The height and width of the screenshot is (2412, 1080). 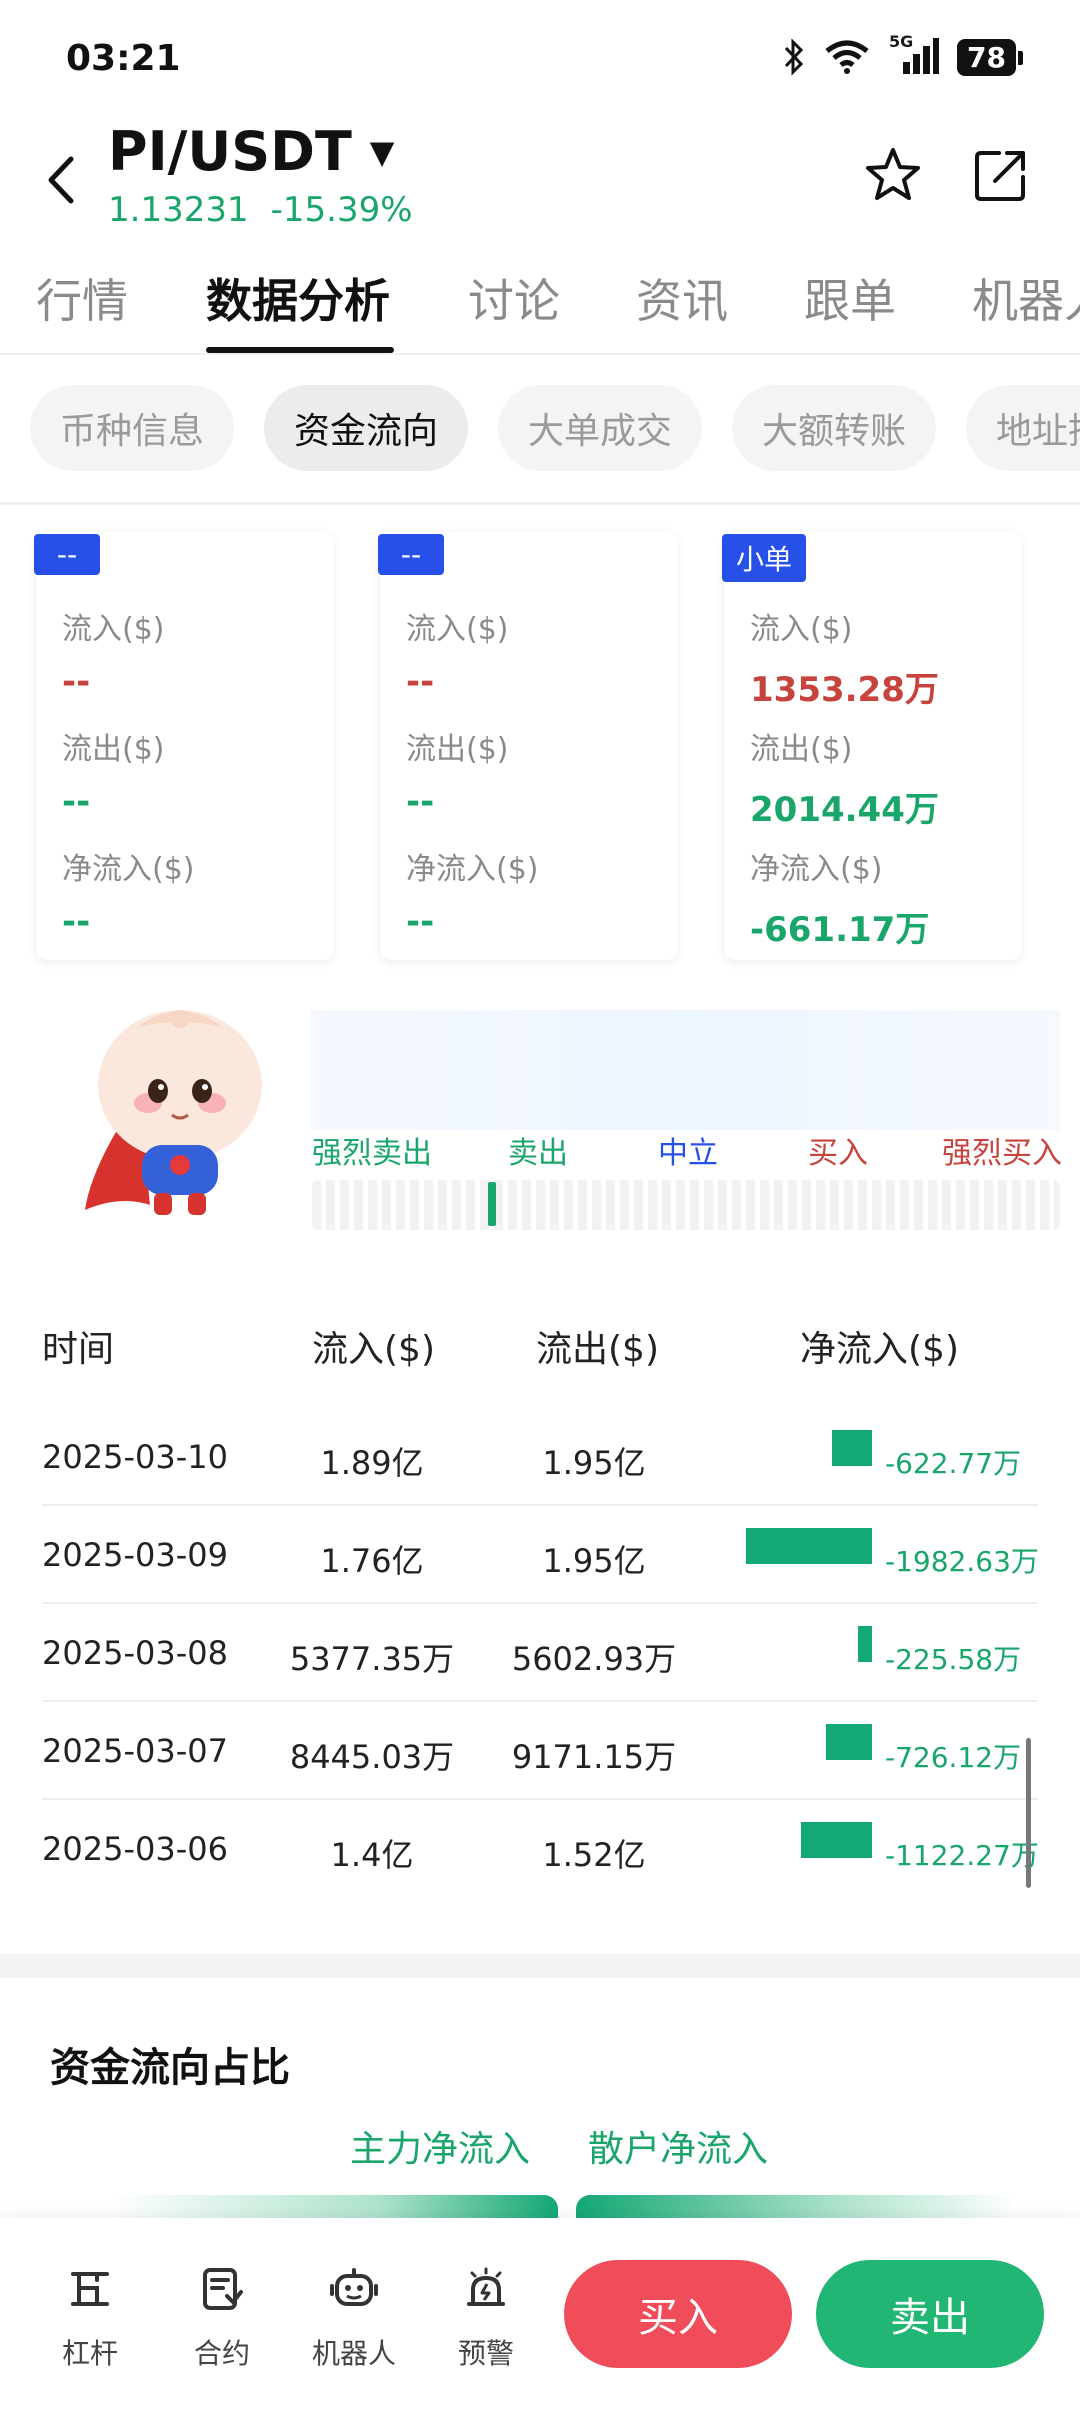 I want to click on nav-label: 预警, so click(x=485, y=2353).